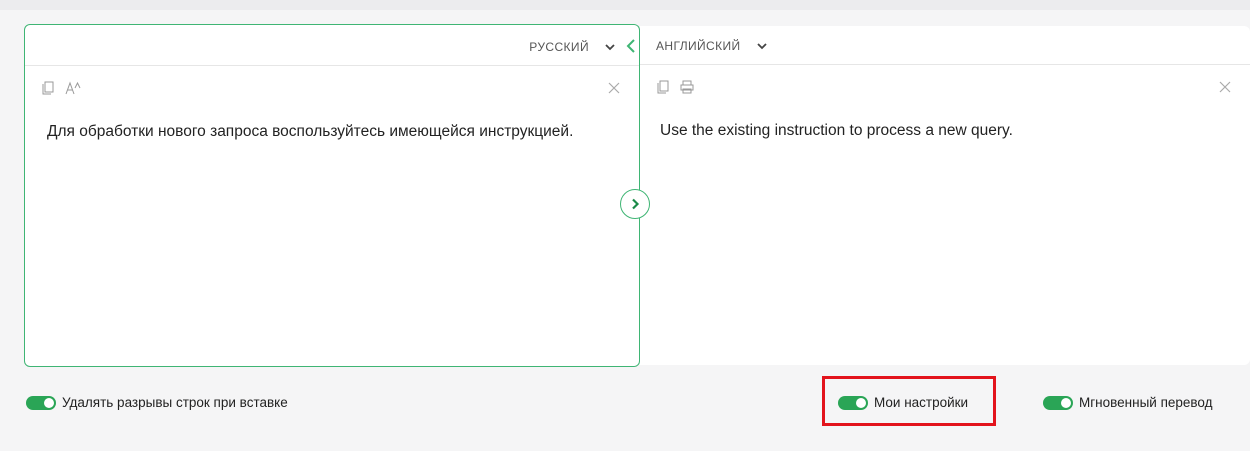 This screenshot has height=451, width=1250. What do you see at coordinates (625, 5) in the screenshot?
I see `top-strip` at bounding box center [625, 5].